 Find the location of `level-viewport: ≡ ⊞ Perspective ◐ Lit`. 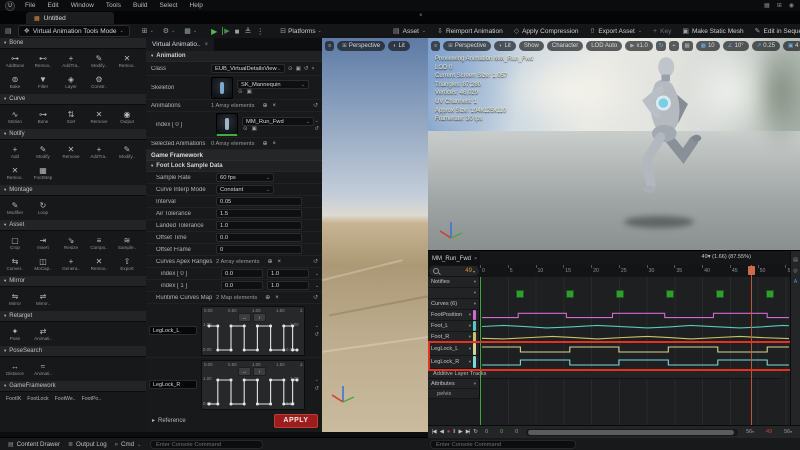

level-viewport: ≡ ⊞ Perspective ◐ Lit is located at coordinates (375, 235).